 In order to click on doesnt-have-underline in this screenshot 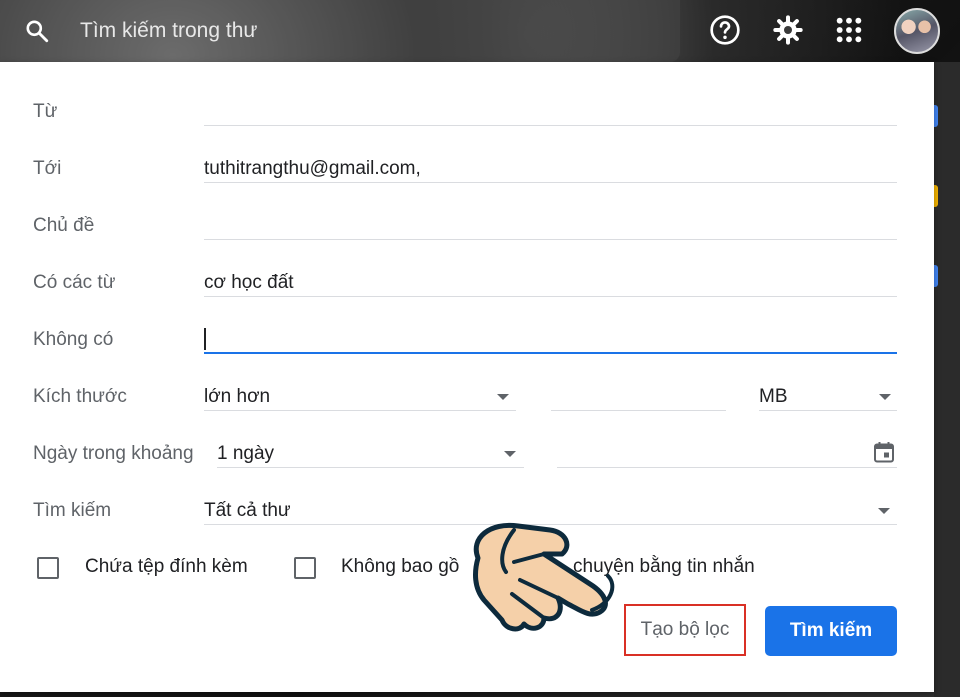, I will do `click(550, 353)`.